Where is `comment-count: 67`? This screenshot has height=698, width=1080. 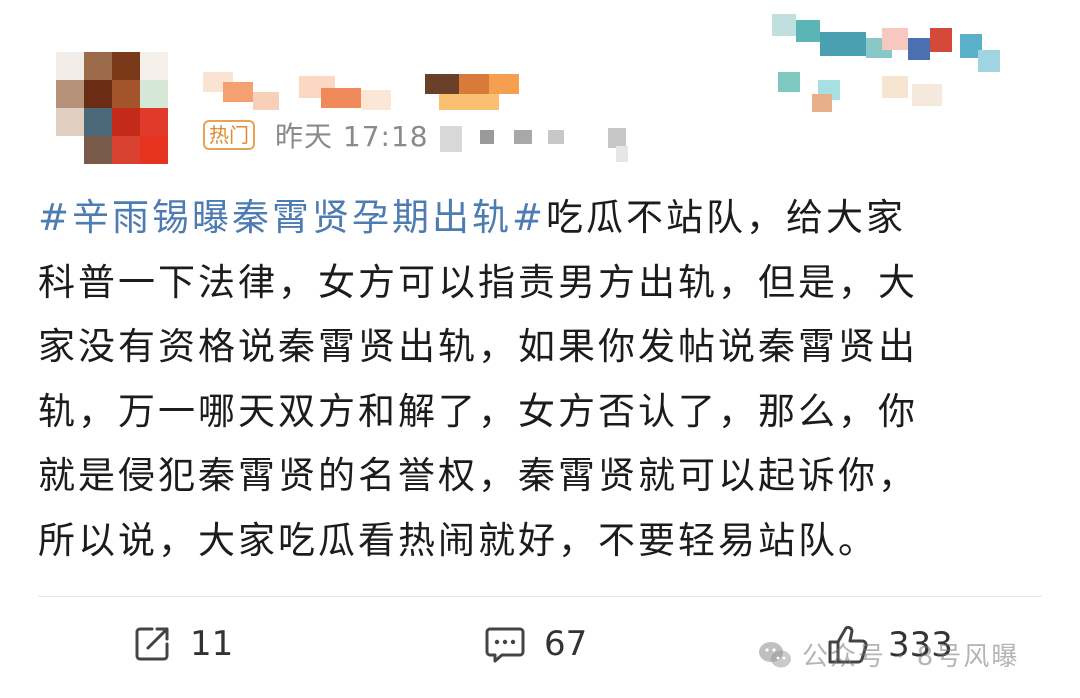 comment-count: 67 is located at coordinates (566, 644).